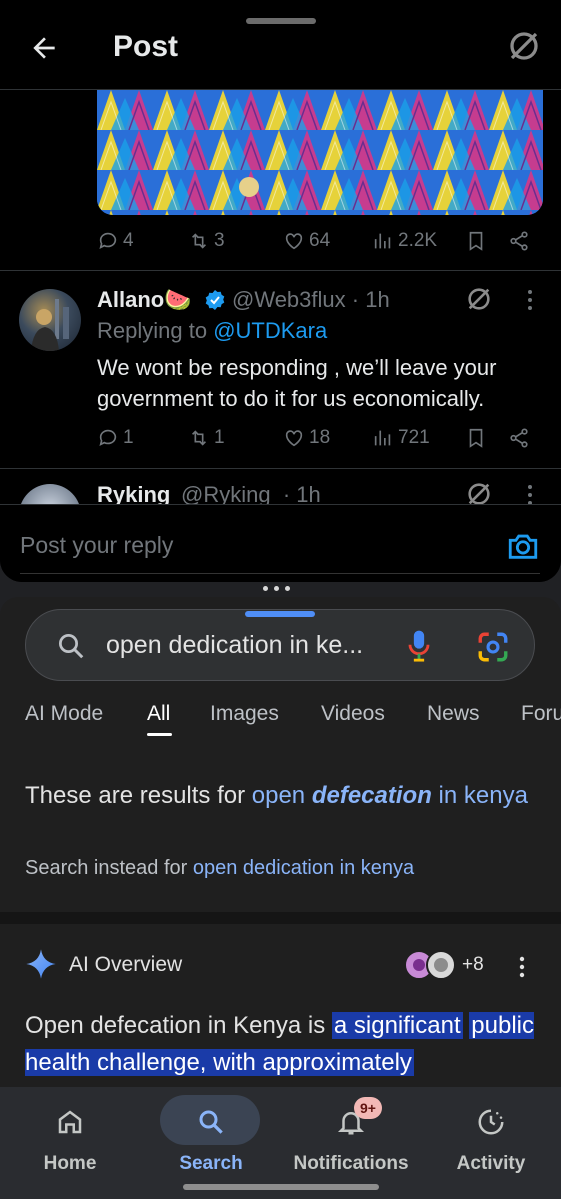 The image size is (561, 1199). Describe the element at coordinates (306, 241) in the screenshot. I see `like-action: 64` at that location.